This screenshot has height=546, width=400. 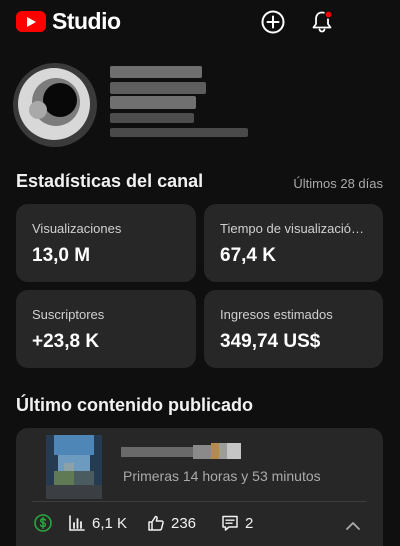 I want to click on subscribers-value: +23,8 K, so click(x=66, y=341).